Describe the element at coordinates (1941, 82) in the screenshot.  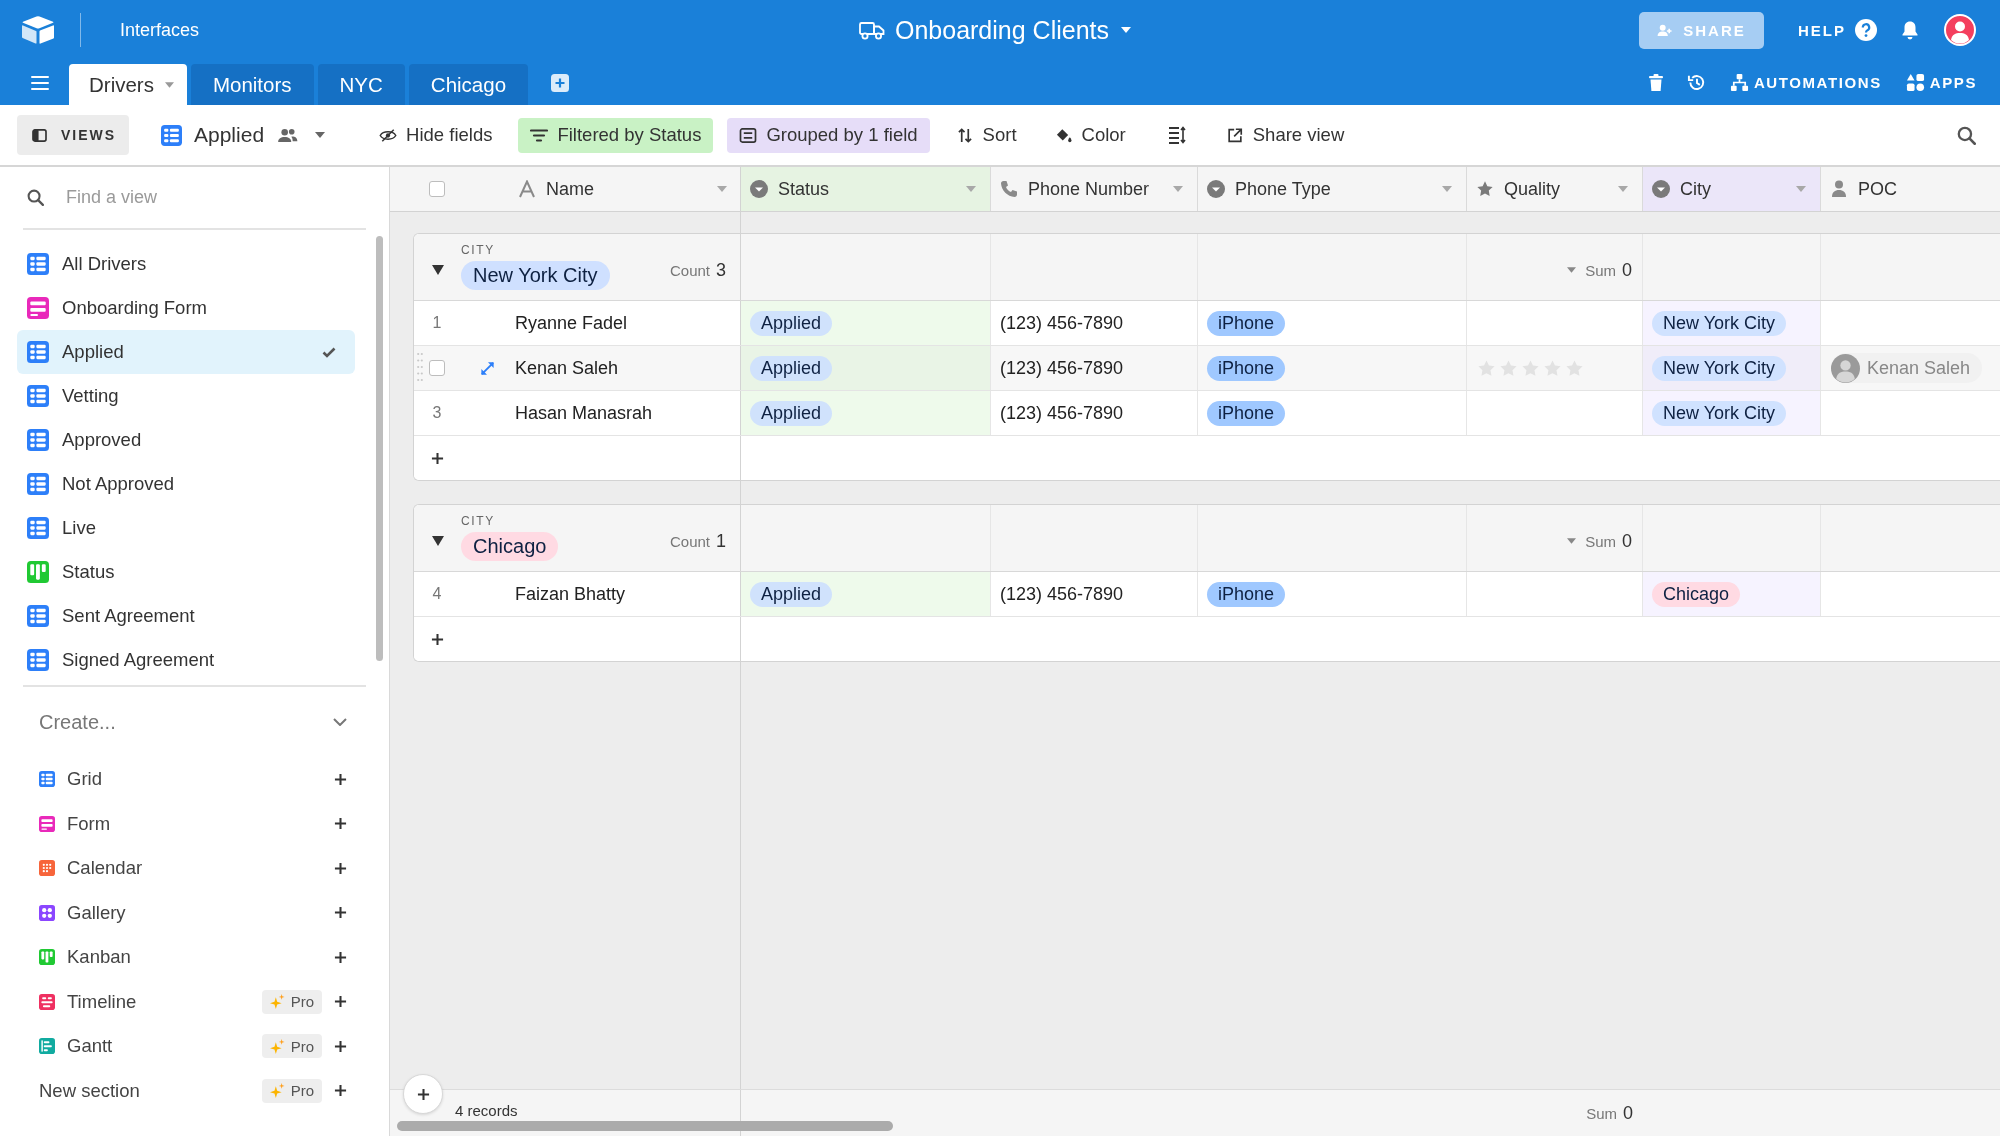
I see `apps-button: APPS` at that location.